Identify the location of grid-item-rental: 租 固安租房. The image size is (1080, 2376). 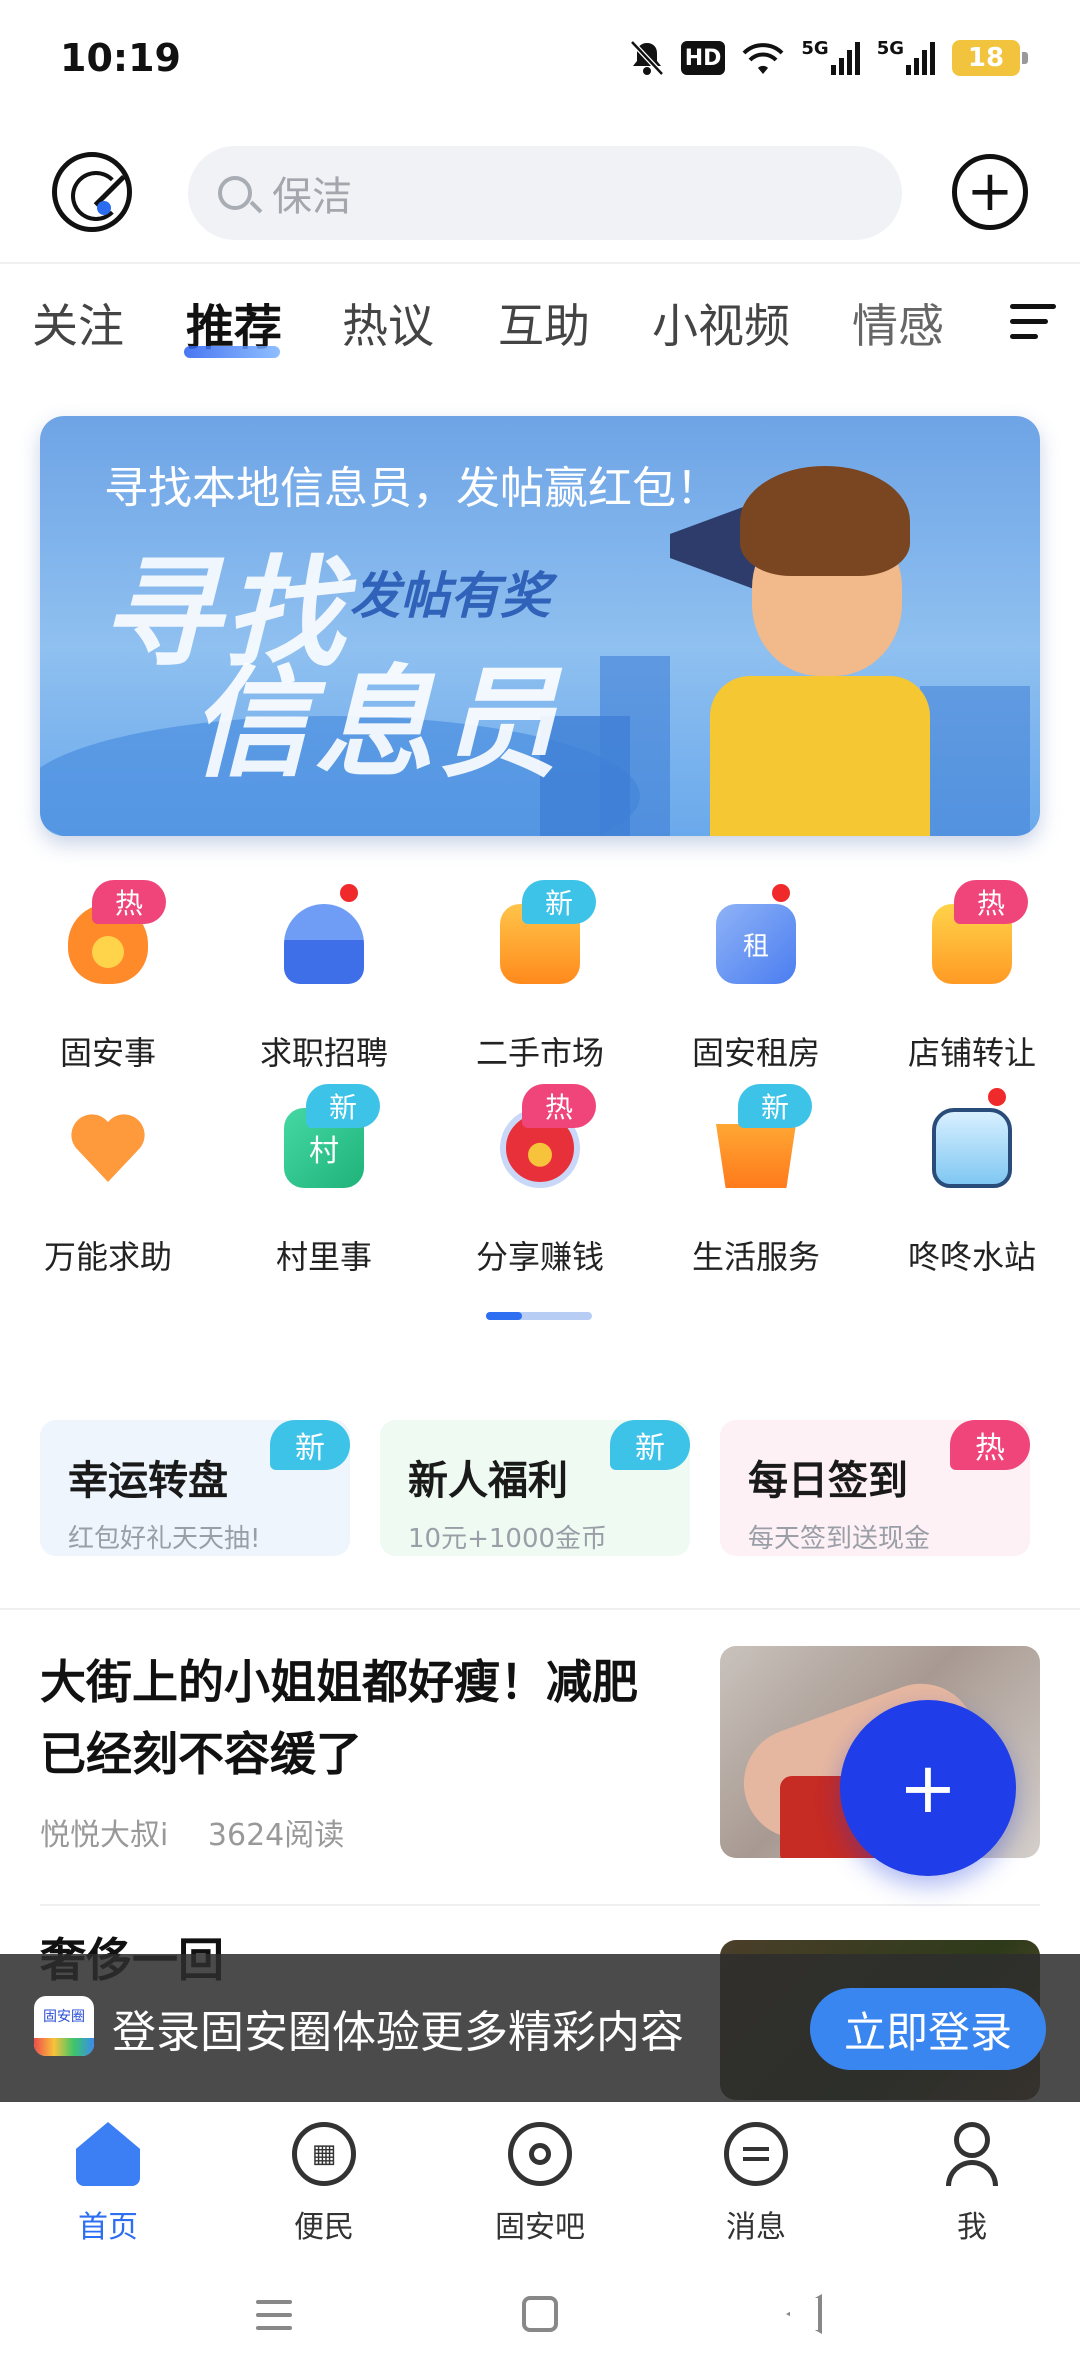
(756, 980).